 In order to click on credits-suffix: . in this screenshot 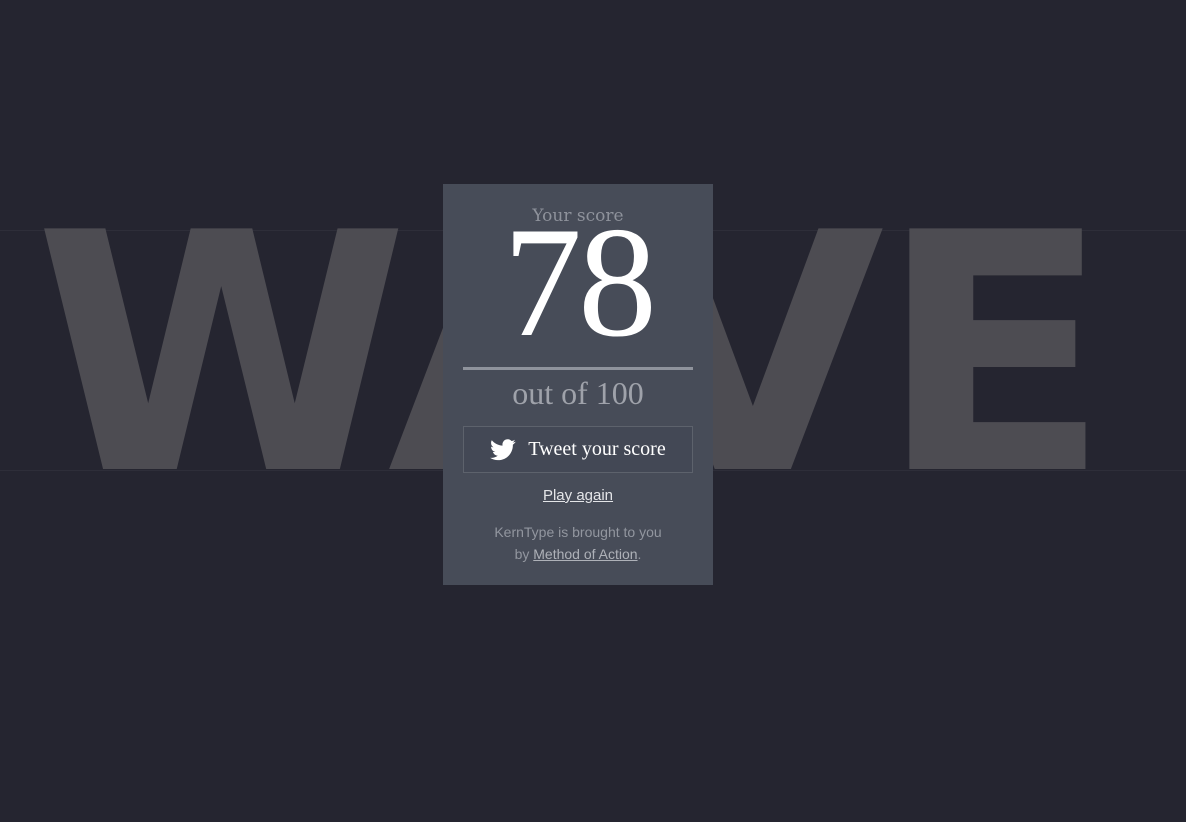, I will do `click(639, 554)`.